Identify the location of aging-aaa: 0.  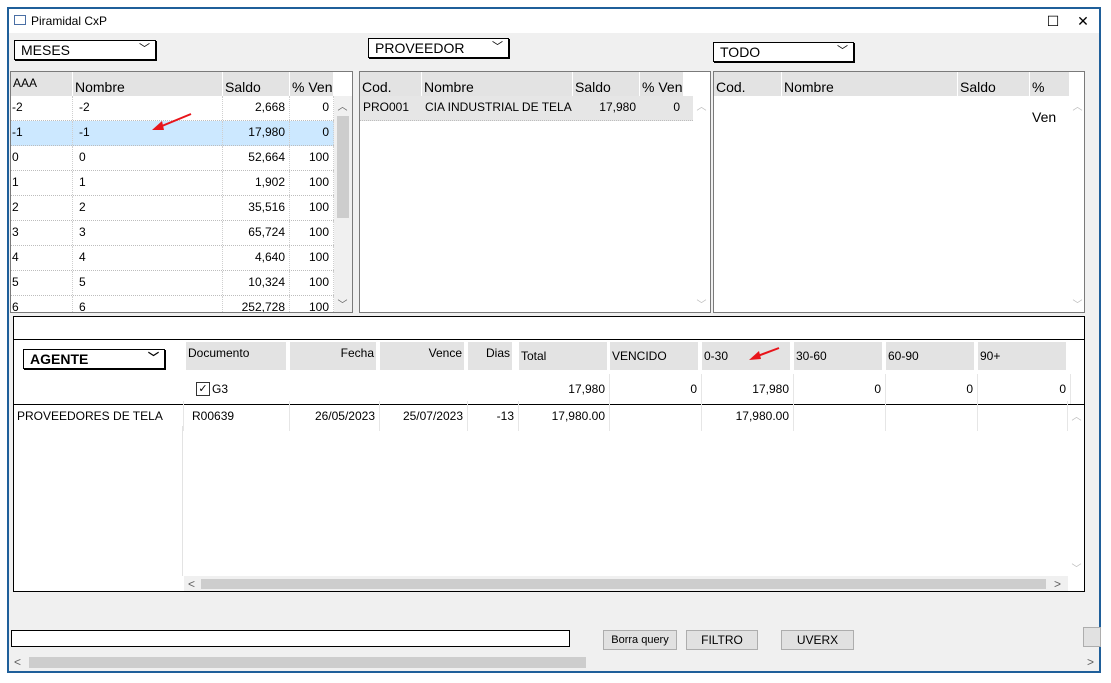
(42, 158).